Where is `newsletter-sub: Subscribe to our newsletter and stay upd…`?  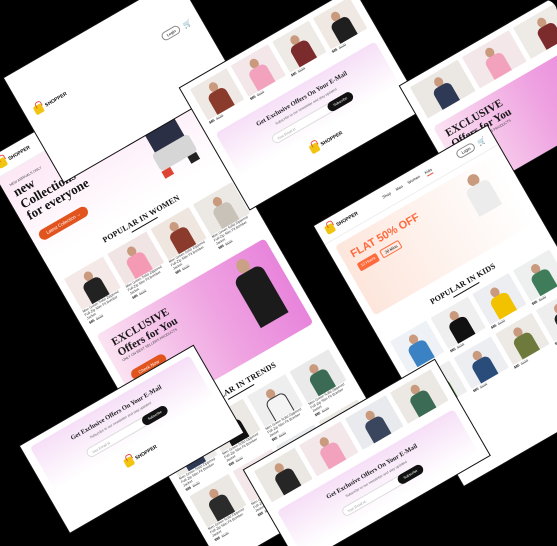
newsletter-sub: Subscribe to our newsletter and stay upd… is located at coordinates (121, 420).